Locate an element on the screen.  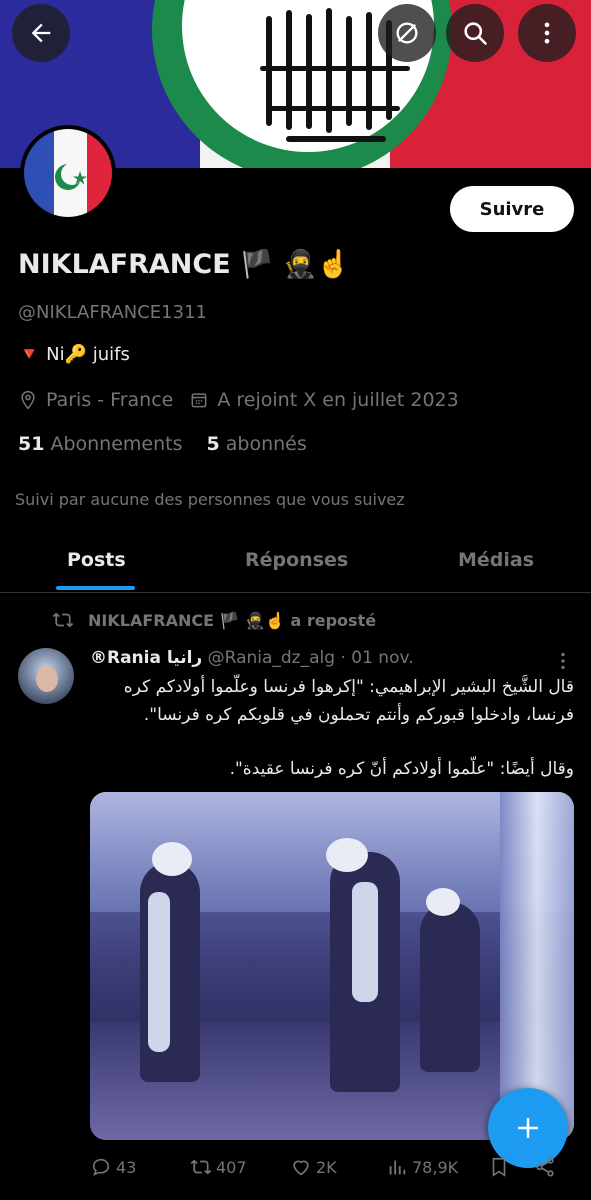
slash-circle-icon is located at coordinates (407, 33).